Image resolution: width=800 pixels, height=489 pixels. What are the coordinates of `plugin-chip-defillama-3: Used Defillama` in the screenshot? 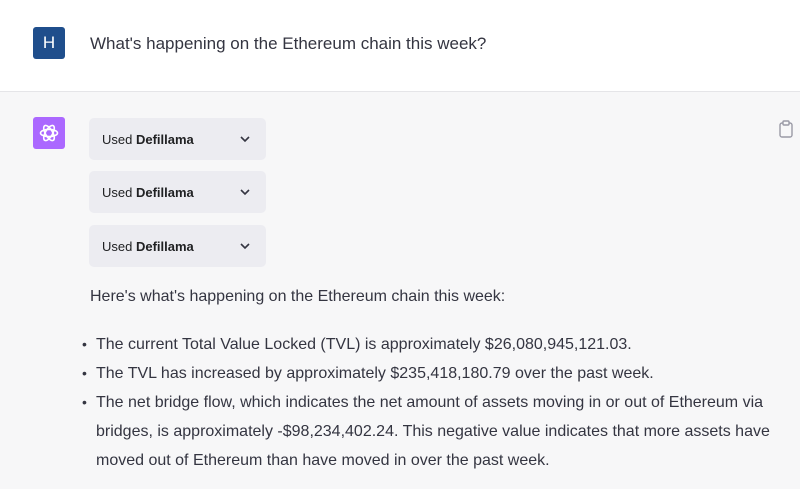 It's located at (177, 246).